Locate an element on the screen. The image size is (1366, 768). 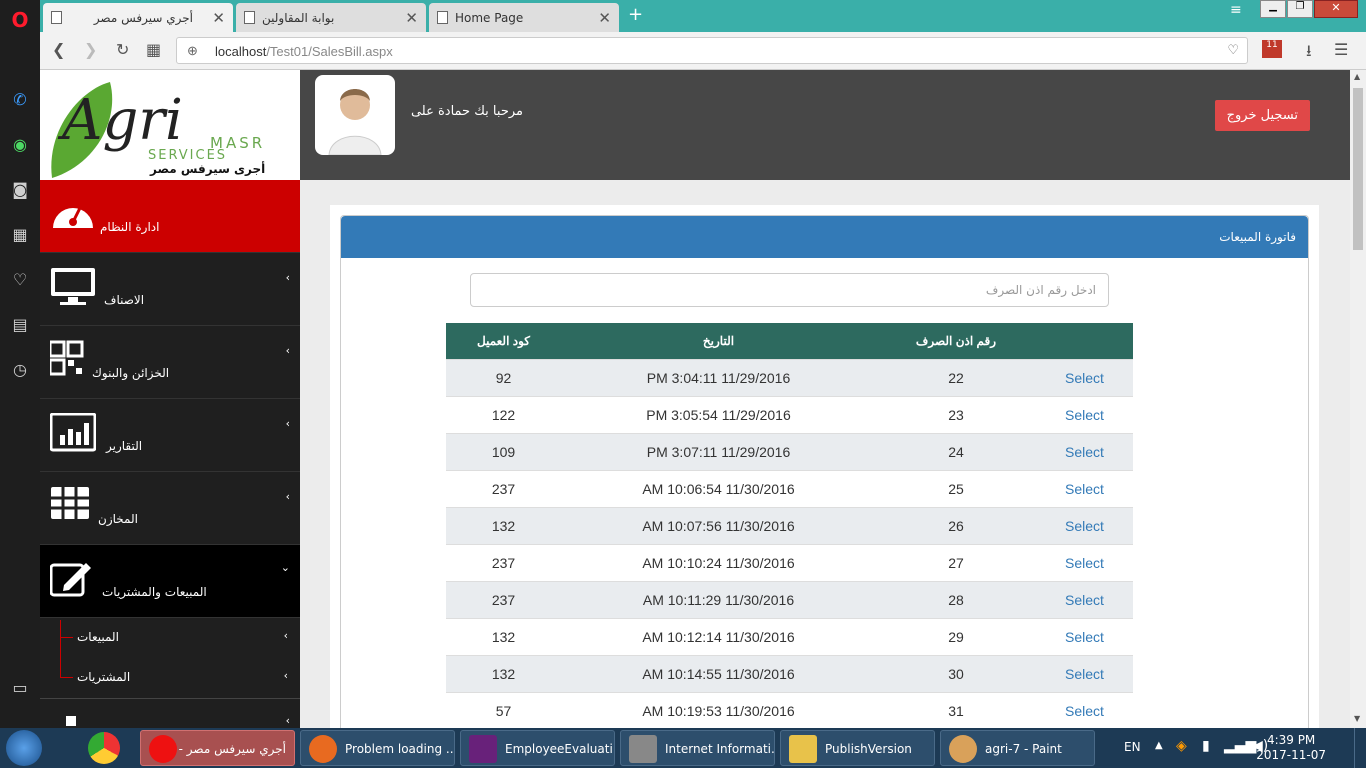
menu-icon: ☰ is located at coordinates (1341, 49).